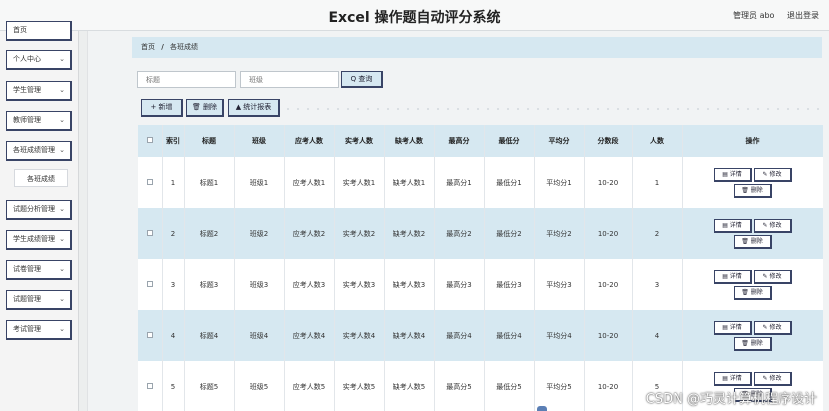 The height and width of the screenshot is (411, 829). Describe the element at coordinates (259, 335) in the screenshot. I see `table-cell: 班级4` at that location.